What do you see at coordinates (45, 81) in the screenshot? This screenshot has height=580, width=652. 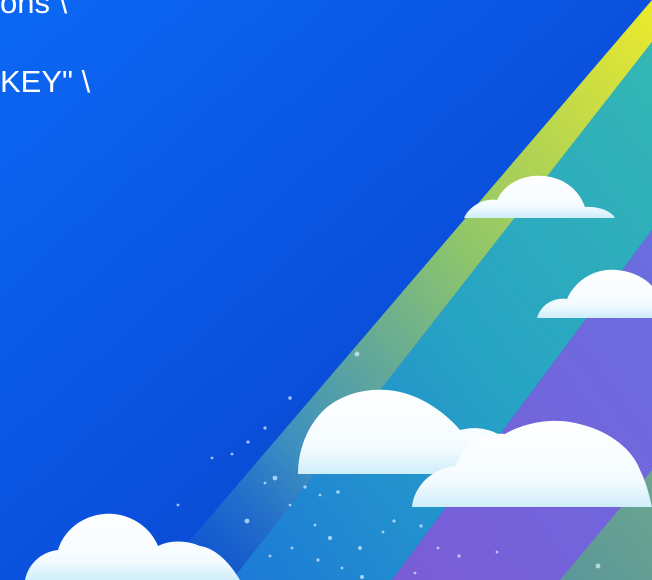 I see `code-line-2: KEY" \` at bounding box center [45, 81].